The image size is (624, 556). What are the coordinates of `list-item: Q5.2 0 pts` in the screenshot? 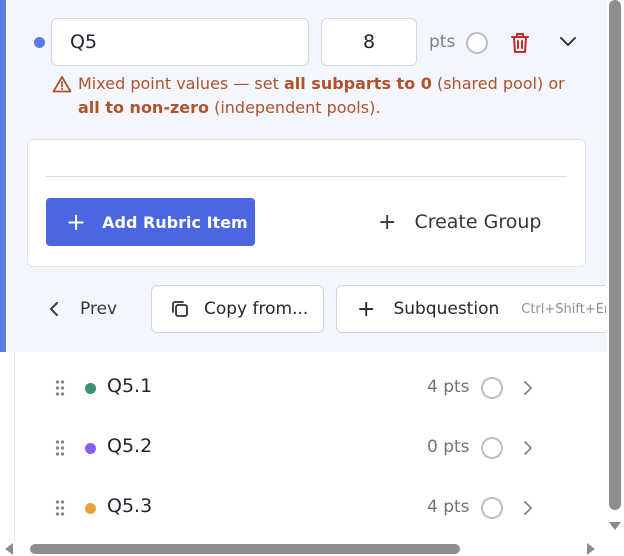 It's located at (311, 448).